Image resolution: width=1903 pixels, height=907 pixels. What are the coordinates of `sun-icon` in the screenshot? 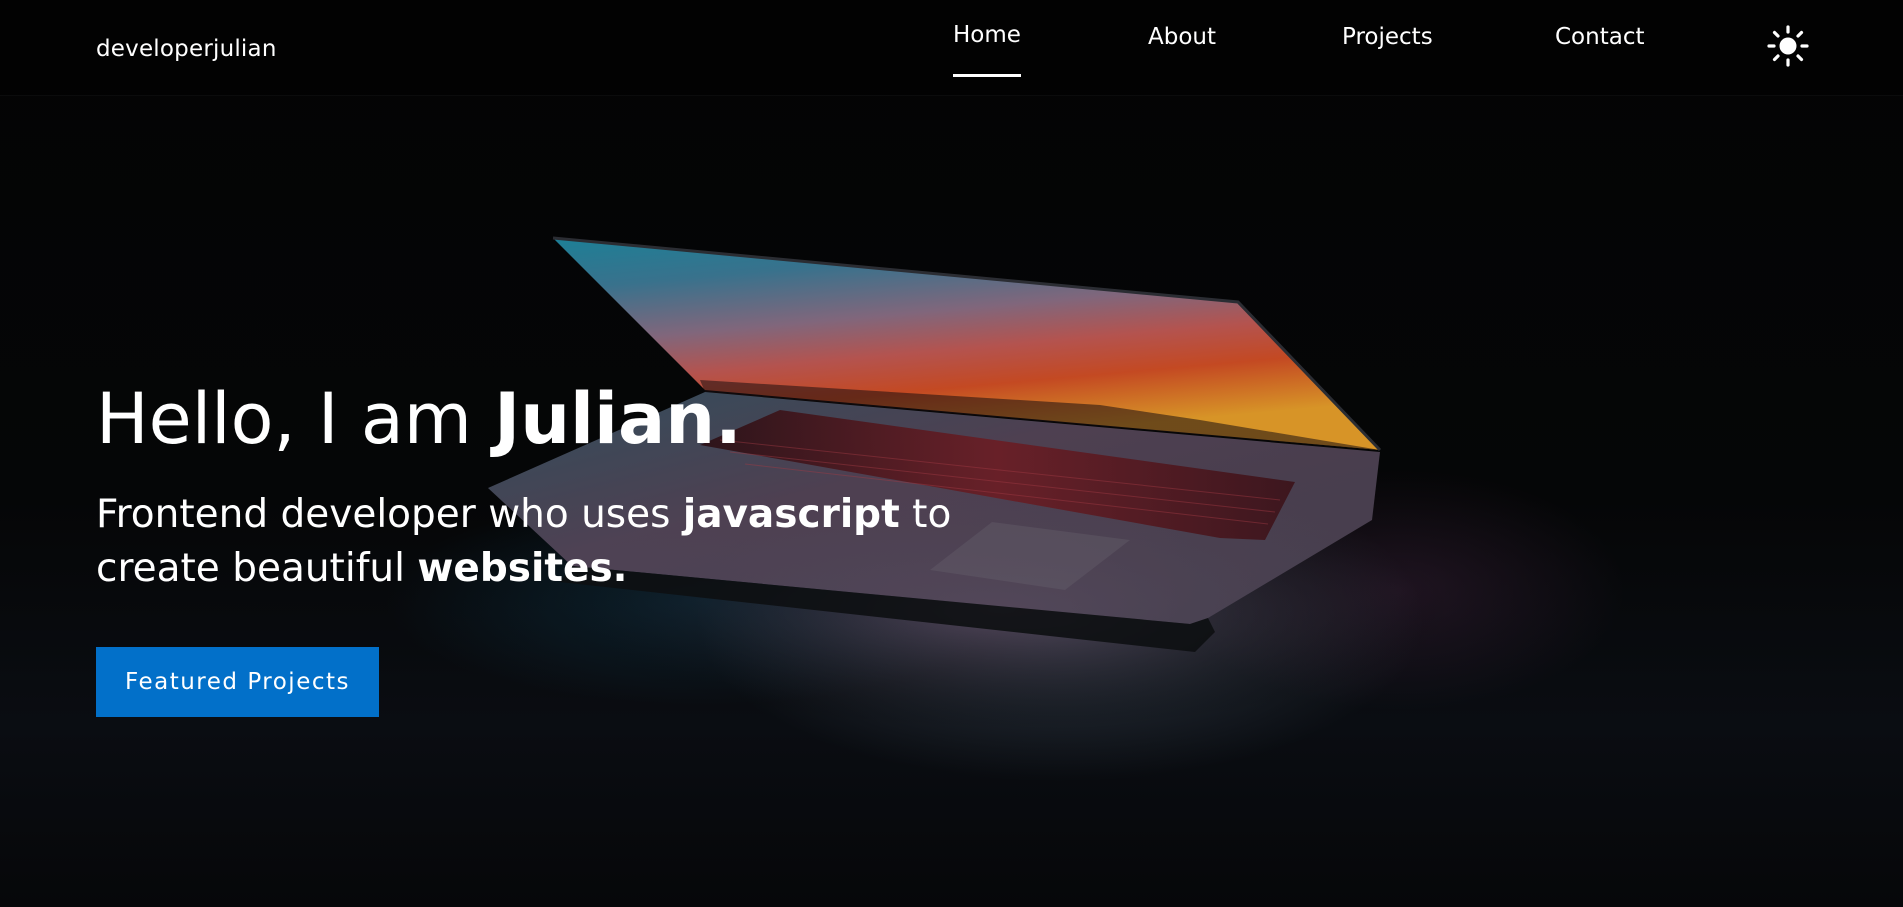 It's located at (1788, 46).